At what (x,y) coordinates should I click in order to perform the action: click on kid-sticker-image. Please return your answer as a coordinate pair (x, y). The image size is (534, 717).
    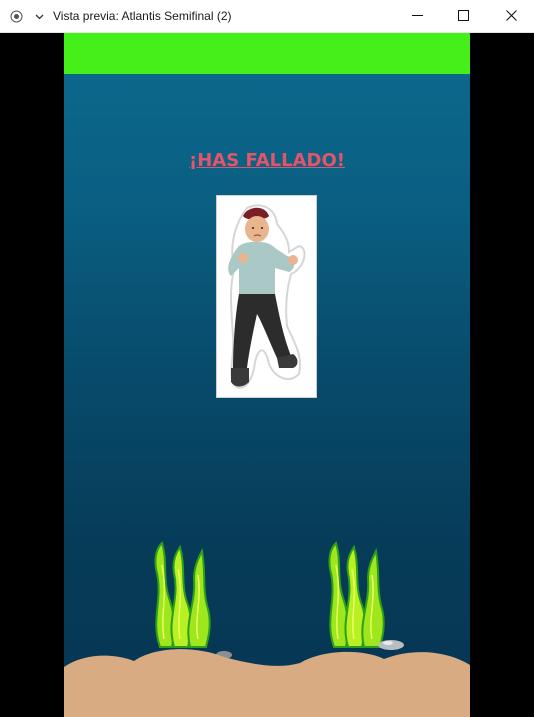
    Looking at the image, I should click on (266, 296).